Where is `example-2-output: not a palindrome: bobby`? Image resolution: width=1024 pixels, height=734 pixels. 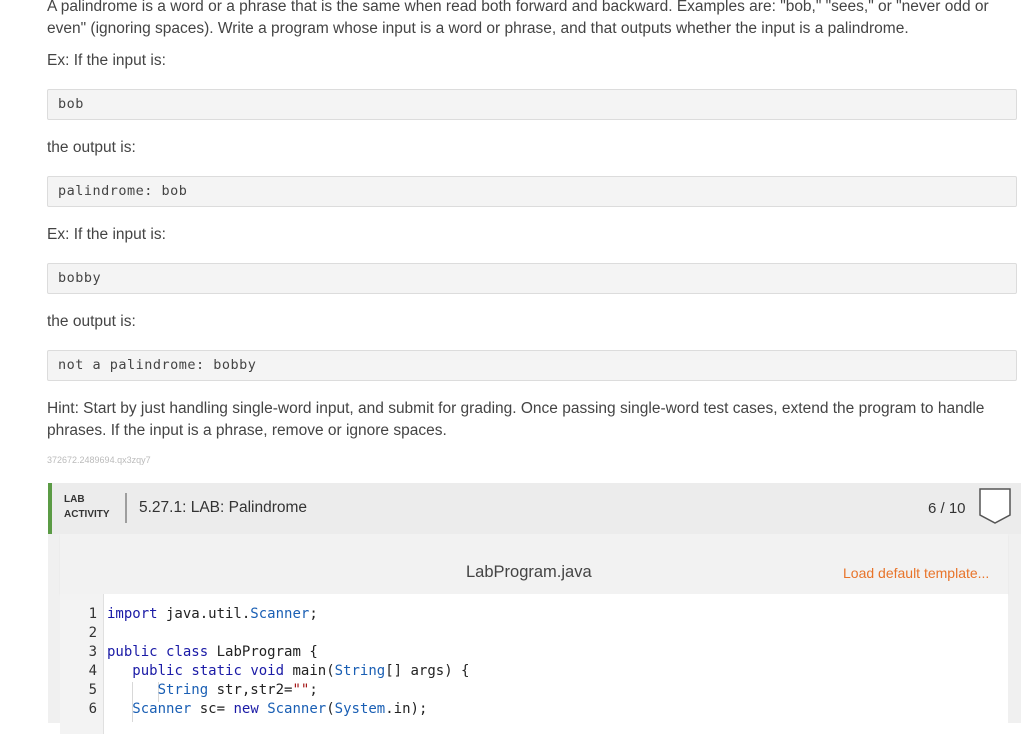
example-2-output: not a palindrome: bobby is located at coordinates (532, 365).